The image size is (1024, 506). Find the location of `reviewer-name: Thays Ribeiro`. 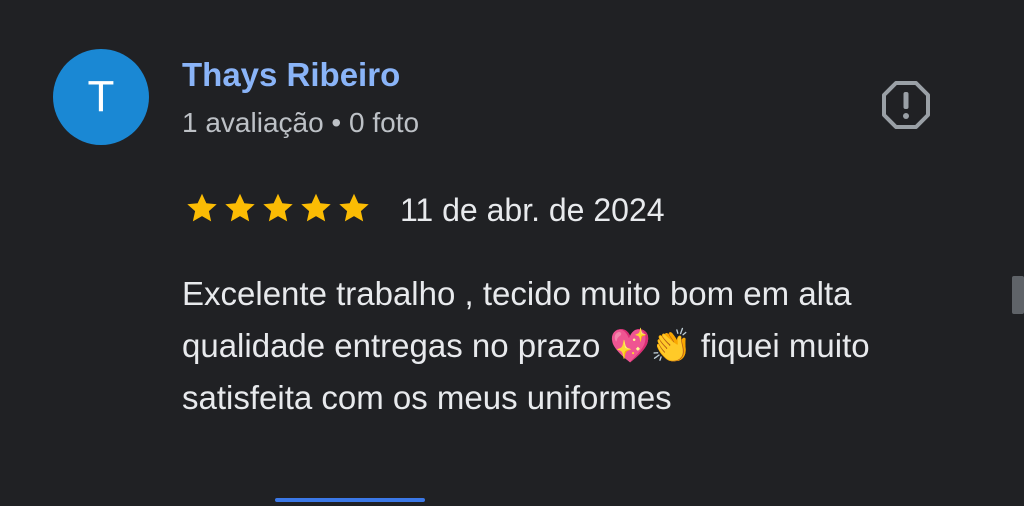

reviewer-name: Thays Ribeiro is located at coordinates (291, 75).